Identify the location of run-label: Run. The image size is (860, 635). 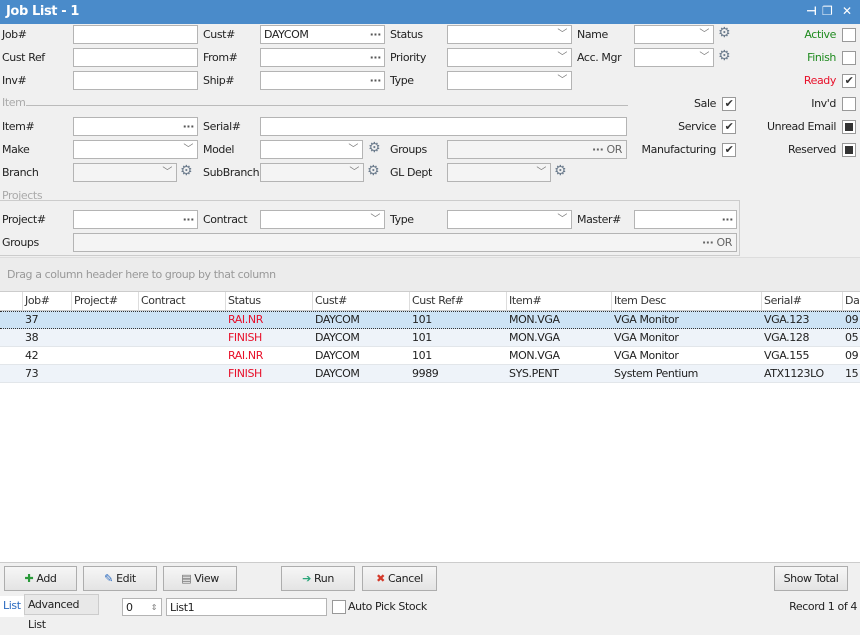
(324, 578).